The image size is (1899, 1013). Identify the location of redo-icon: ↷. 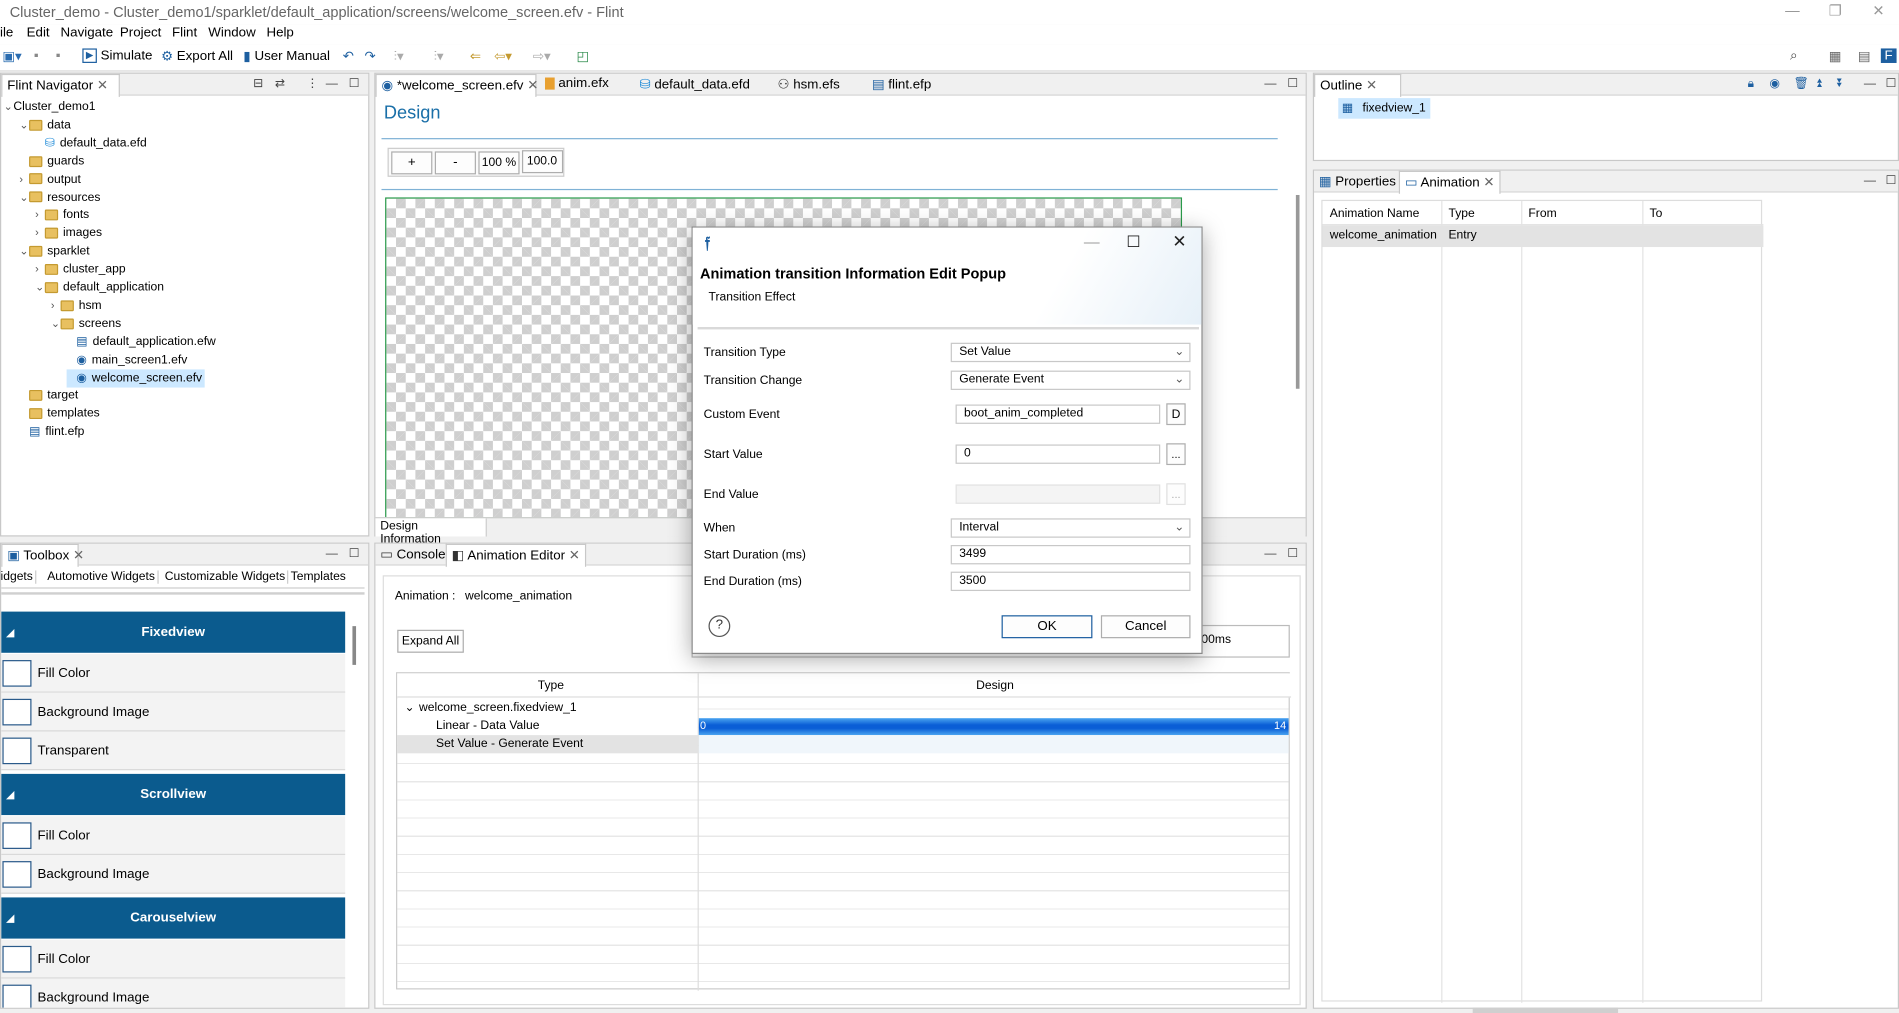
(370, 56).